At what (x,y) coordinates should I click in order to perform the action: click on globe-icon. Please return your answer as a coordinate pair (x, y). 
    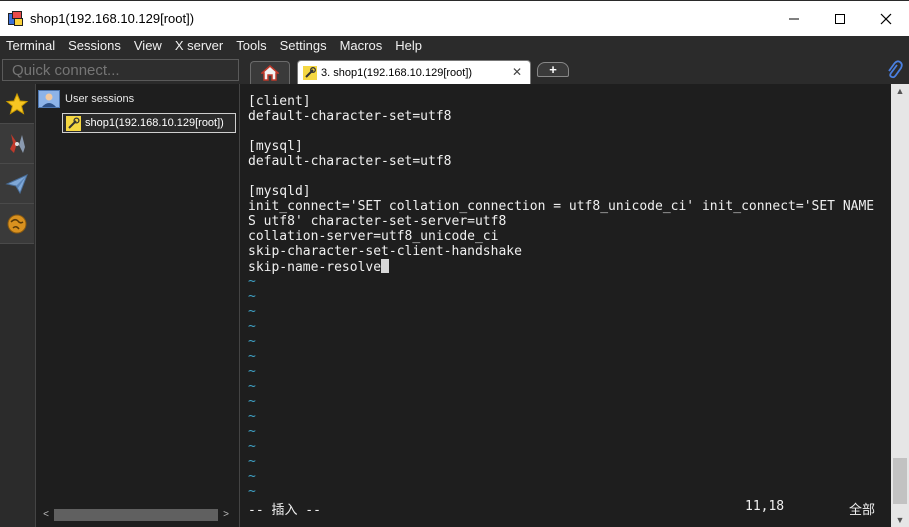
    Looking at the image, I should click on (17, 223).